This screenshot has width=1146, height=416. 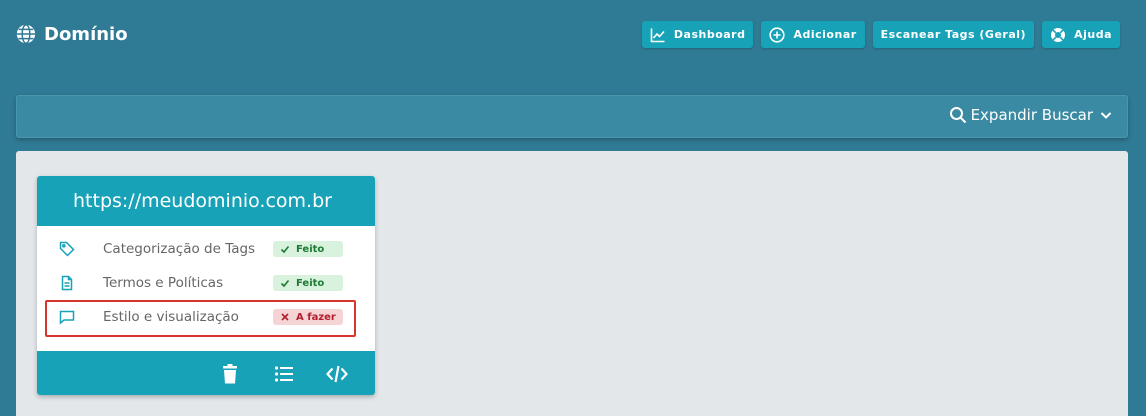 I want to click on lifebuoy-icon, so click(x=1058, y=34).